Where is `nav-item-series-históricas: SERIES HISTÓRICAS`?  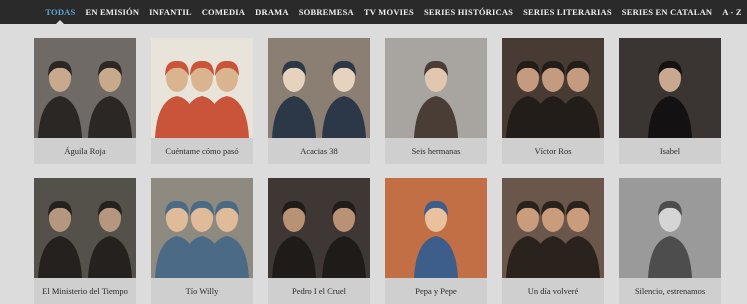 nav-item-series-históricas: SERIES HISTÓRICAS is located at coordinates (468, 12).